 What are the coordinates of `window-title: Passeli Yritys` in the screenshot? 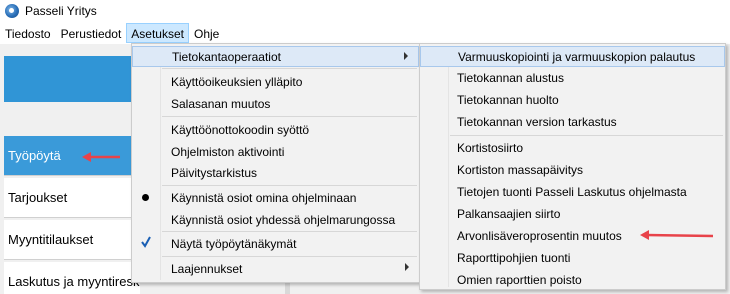 It's located at (61, 11).